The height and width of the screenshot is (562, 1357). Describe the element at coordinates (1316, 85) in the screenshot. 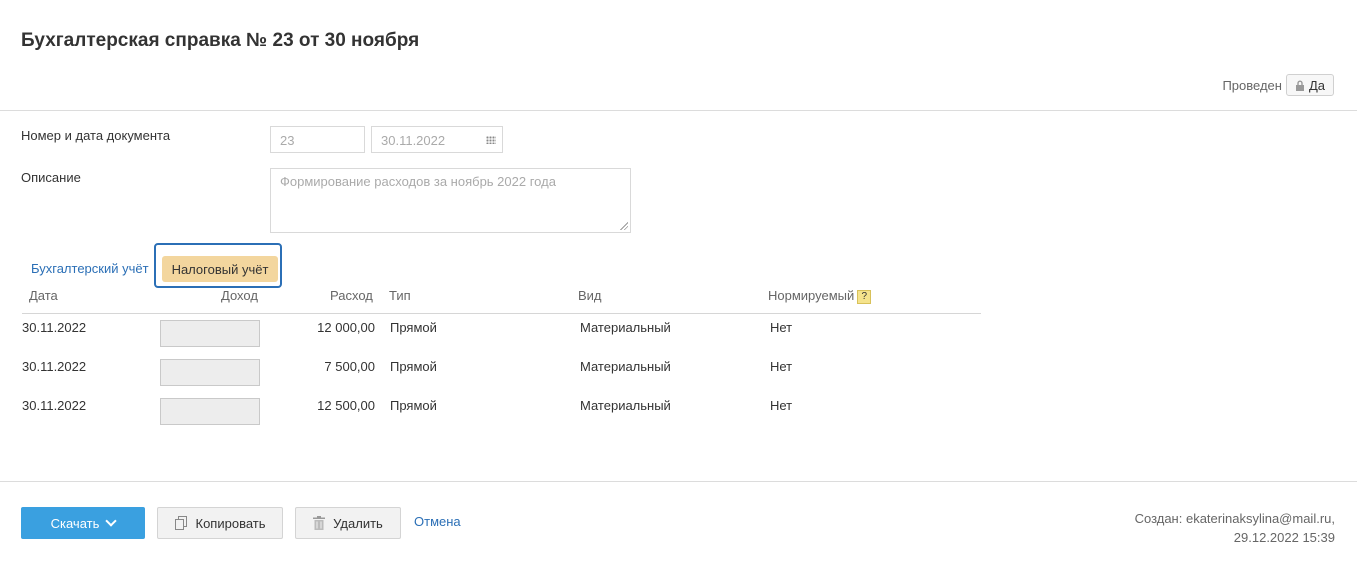

I see `posted-value: Да` at that location.